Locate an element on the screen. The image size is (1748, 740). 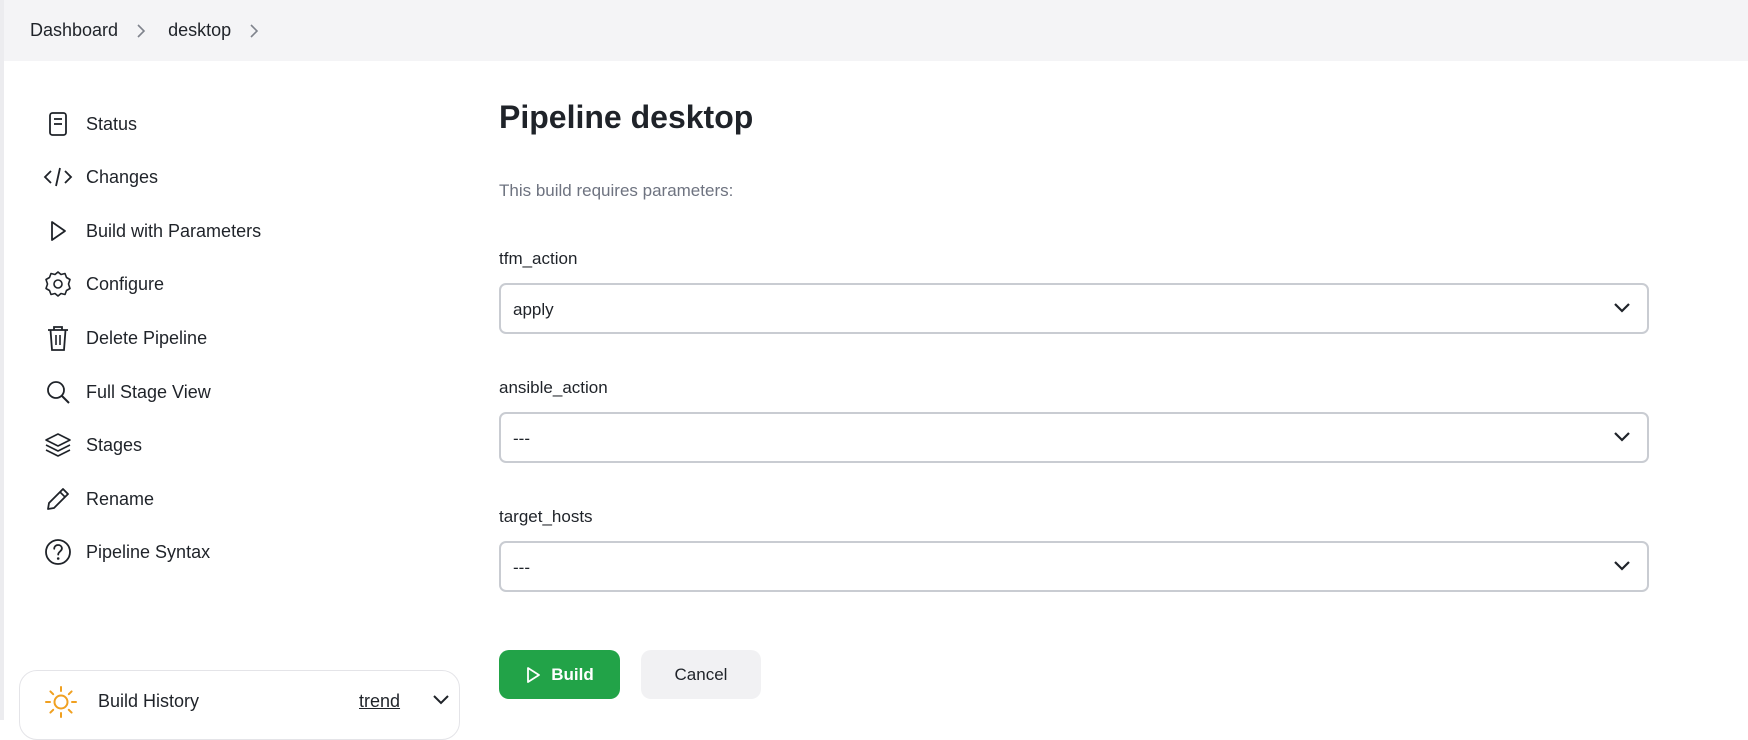
help-circle-icon is located at coordinates (58, 552).